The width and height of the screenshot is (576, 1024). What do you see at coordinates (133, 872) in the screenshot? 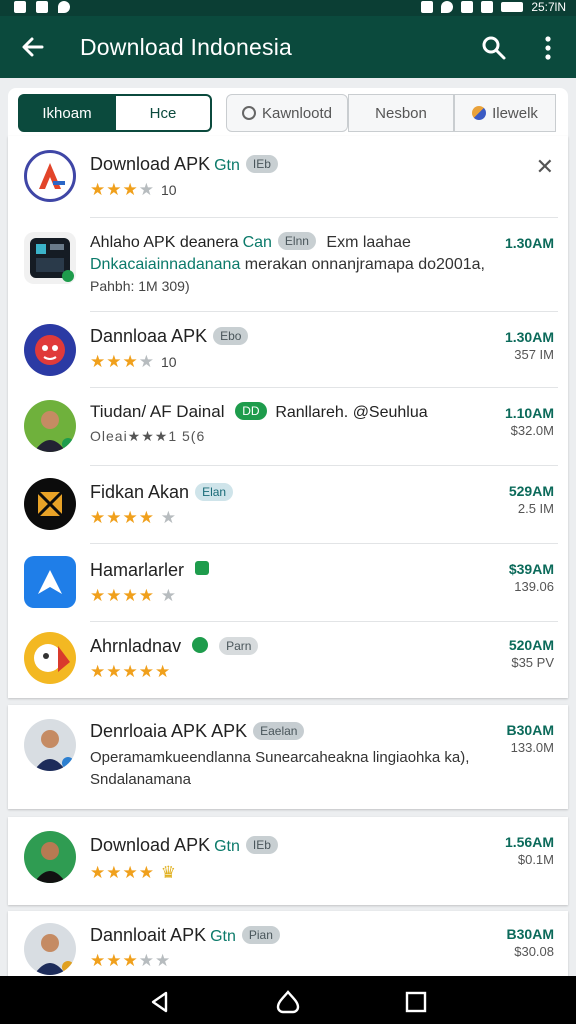
I see `rating-stars: ★★★★ ♛` at bounding box center [133, 872].